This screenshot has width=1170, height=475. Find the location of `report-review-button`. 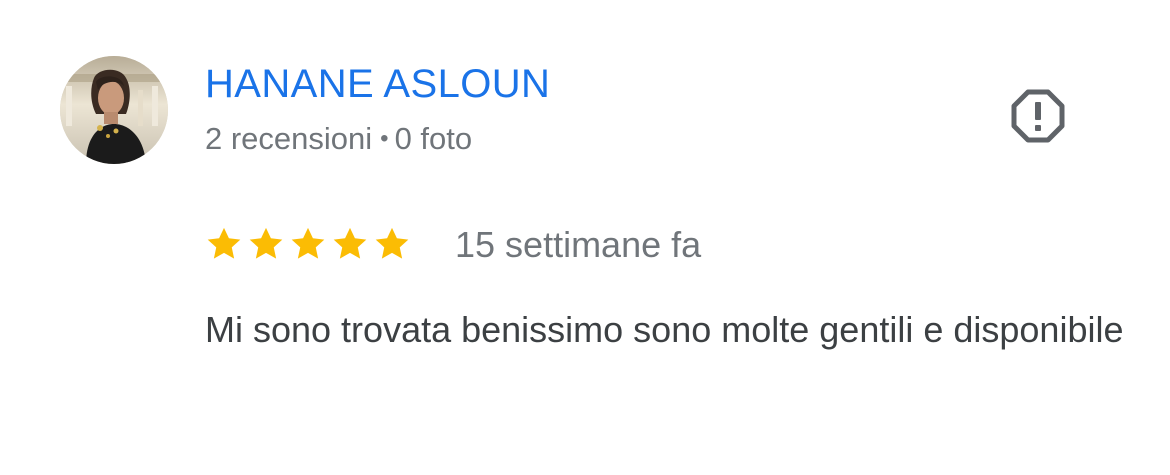

report-review-button is located at coordinates (1038, 116).